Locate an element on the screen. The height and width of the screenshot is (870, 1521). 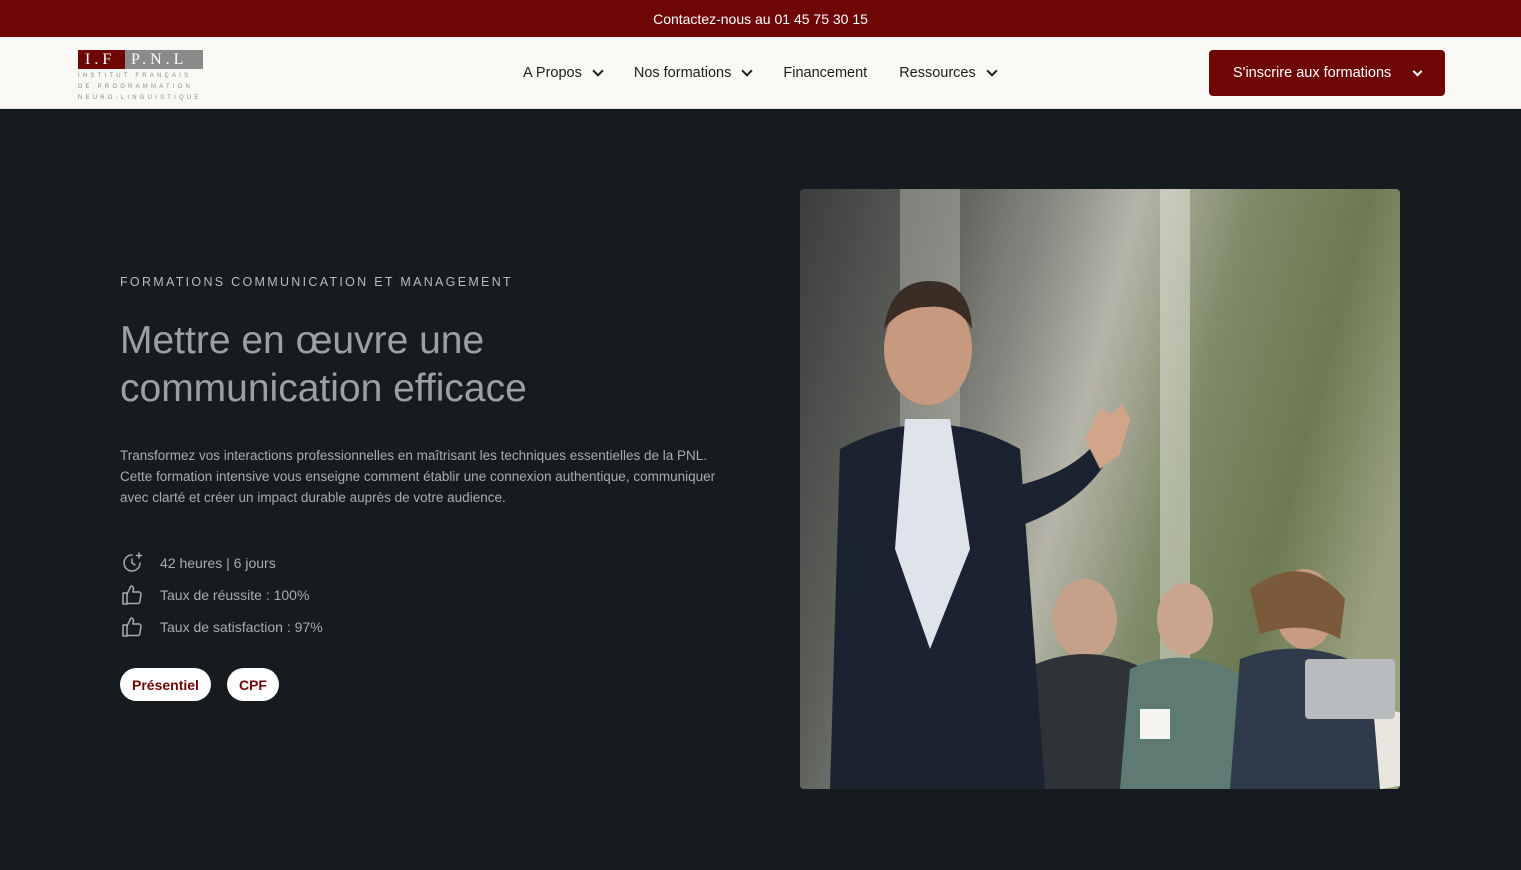
nav-item-label: Financement is located at coordinates (825, 73).